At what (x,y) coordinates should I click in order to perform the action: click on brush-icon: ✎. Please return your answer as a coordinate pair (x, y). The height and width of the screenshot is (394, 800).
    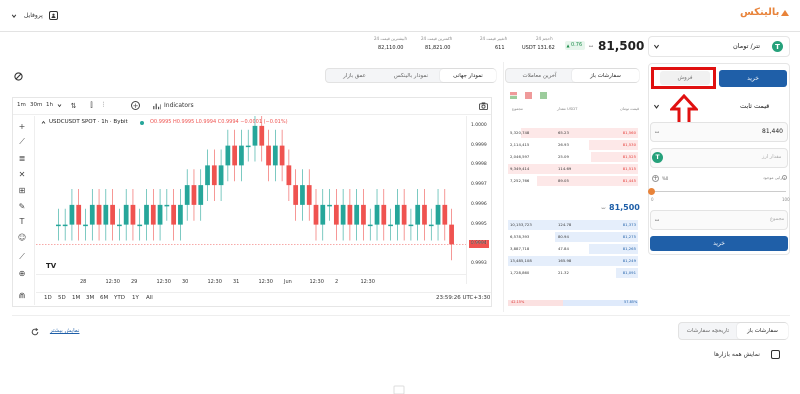
    Looking at the image, I should click on (22, 206).